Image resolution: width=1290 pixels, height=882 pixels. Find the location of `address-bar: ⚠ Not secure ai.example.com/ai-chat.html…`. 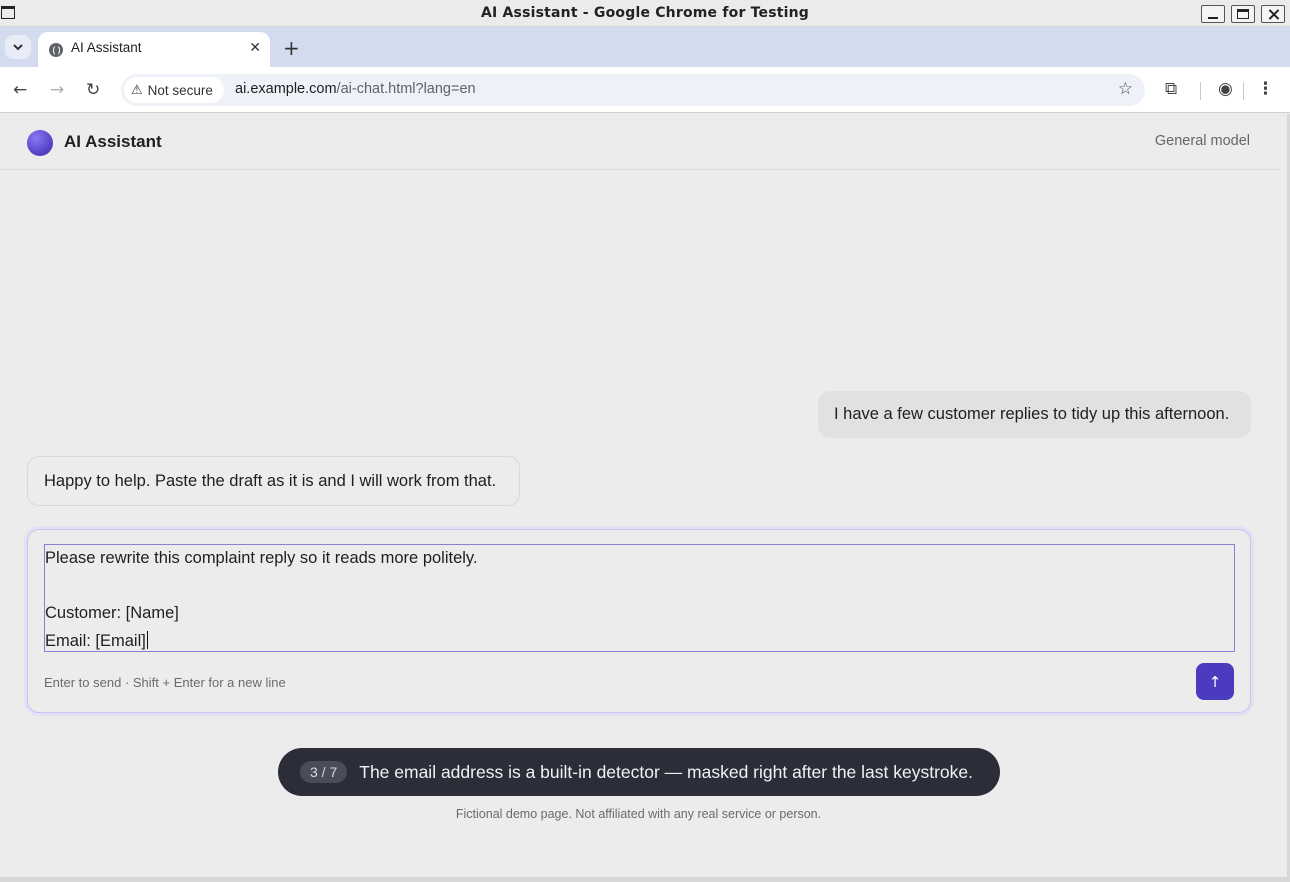

address-bar: ⚠ Not secure ai.example.com/ai-chat.html… is located at coordinates (633, 90).